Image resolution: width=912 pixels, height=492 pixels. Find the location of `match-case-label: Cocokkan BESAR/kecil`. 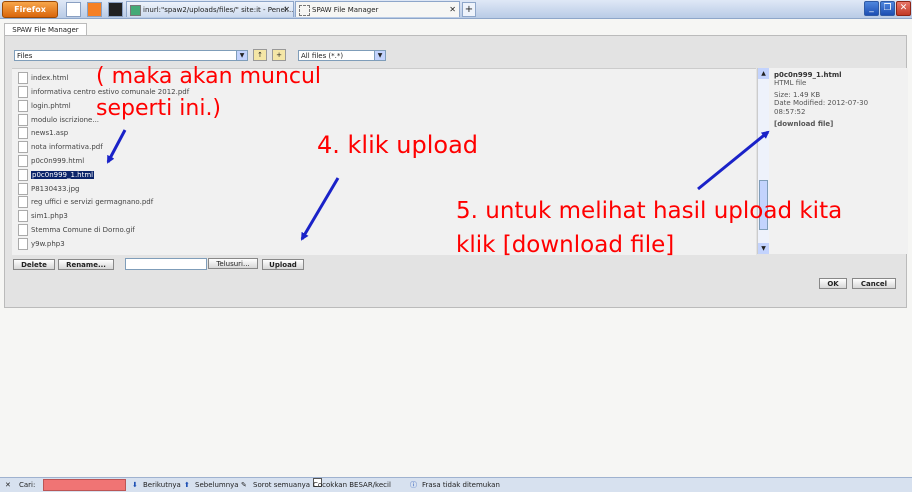

match-case-label: Cocokkan BESAR/kecil is located at coordinates (352, 485).